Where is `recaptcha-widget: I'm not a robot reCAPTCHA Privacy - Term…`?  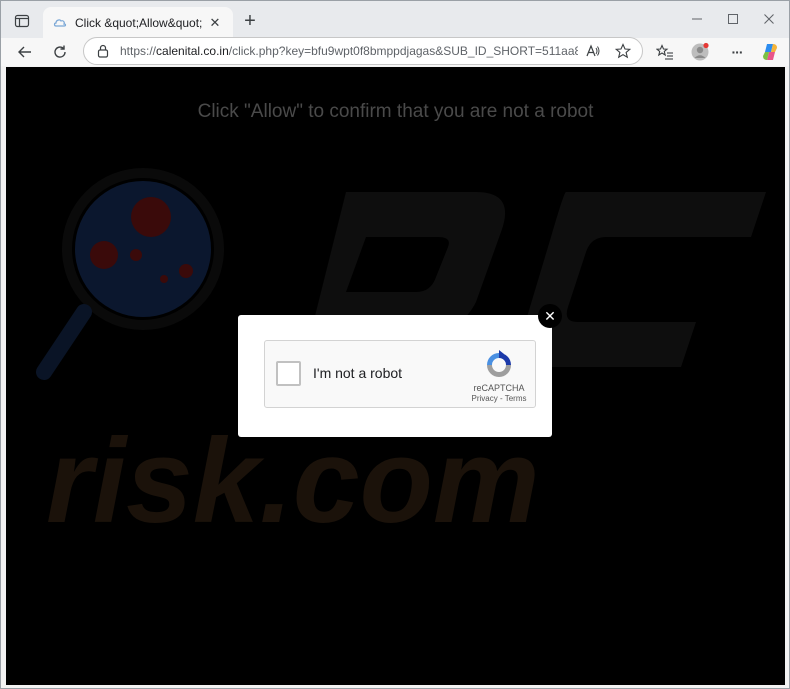 recaptcha-widget: I'm not a robot reCAPTCHA Privacy - Term… is located at coordinates (400, 374).